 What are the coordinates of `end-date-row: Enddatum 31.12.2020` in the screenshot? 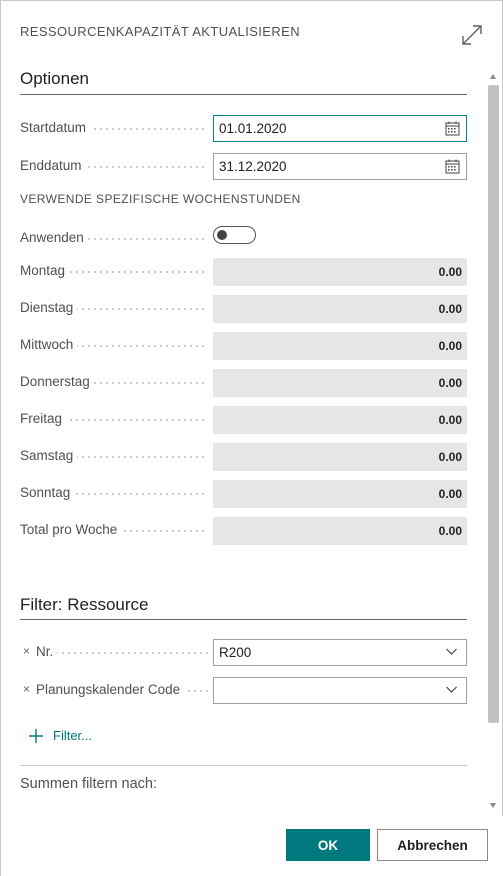 It's located at (243, 166).